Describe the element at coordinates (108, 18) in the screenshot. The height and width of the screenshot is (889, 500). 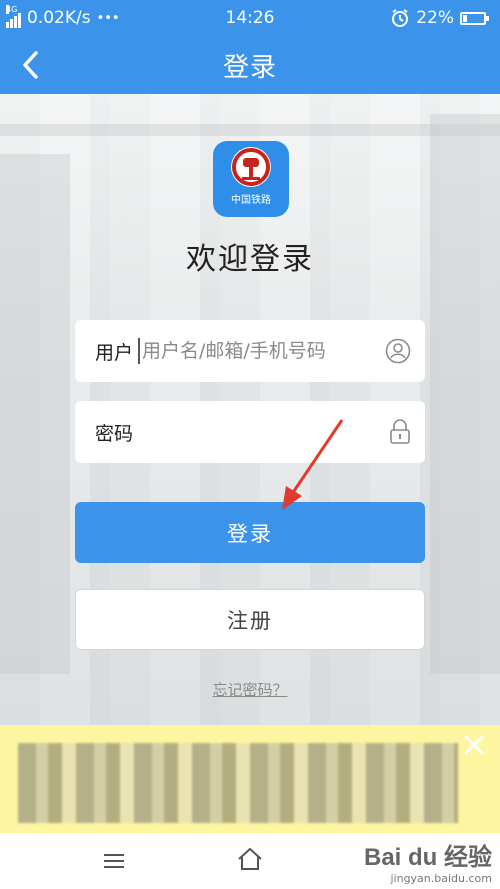
I see `more-notifications: •••` at that location.